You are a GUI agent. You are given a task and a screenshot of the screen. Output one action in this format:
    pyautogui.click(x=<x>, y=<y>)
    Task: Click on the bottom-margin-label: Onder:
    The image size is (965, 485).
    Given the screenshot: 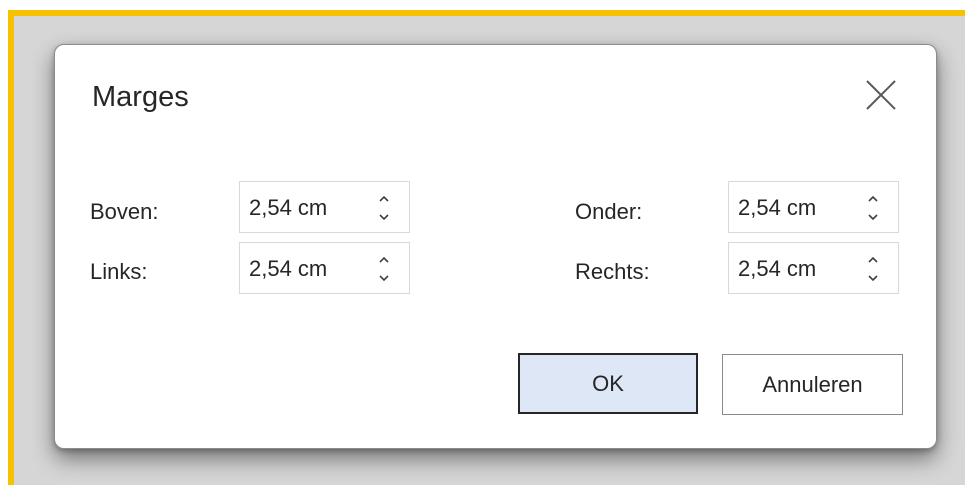 What is the action you would take?
    pyautogui.click(x=609, y=211)
    